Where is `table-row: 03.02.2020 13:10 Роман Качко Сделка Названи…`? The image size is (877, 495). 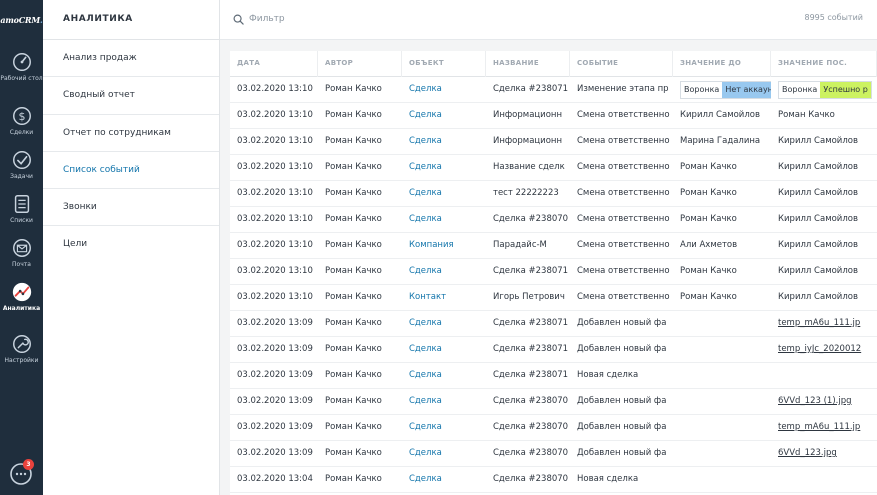 table-row: 03.02.2020 13:10 Роман Качко Сделка Названи… is located at coordinates (553, 168).